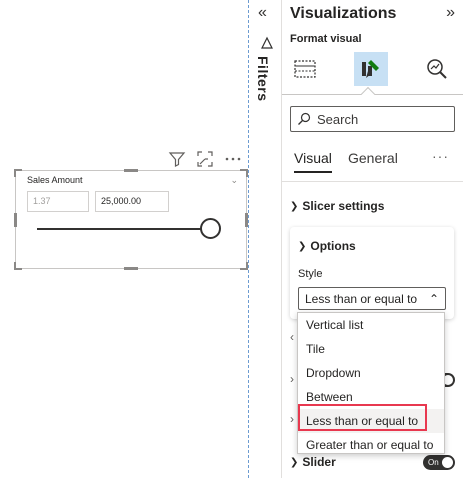 Image resolution: width=463 pixels, height=478 pixels. I want to click on dropdown-option-selected: Less than or equal to, so click(371, 421).